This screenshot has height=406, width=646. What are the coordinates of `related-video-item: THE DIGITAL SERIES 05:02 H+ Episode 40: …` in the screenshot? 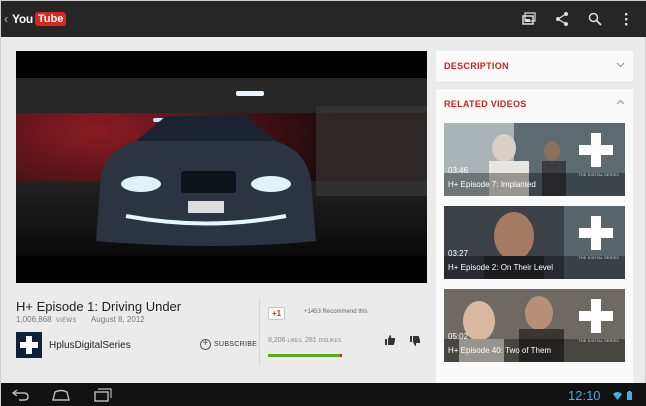 It's located at (534, 325).